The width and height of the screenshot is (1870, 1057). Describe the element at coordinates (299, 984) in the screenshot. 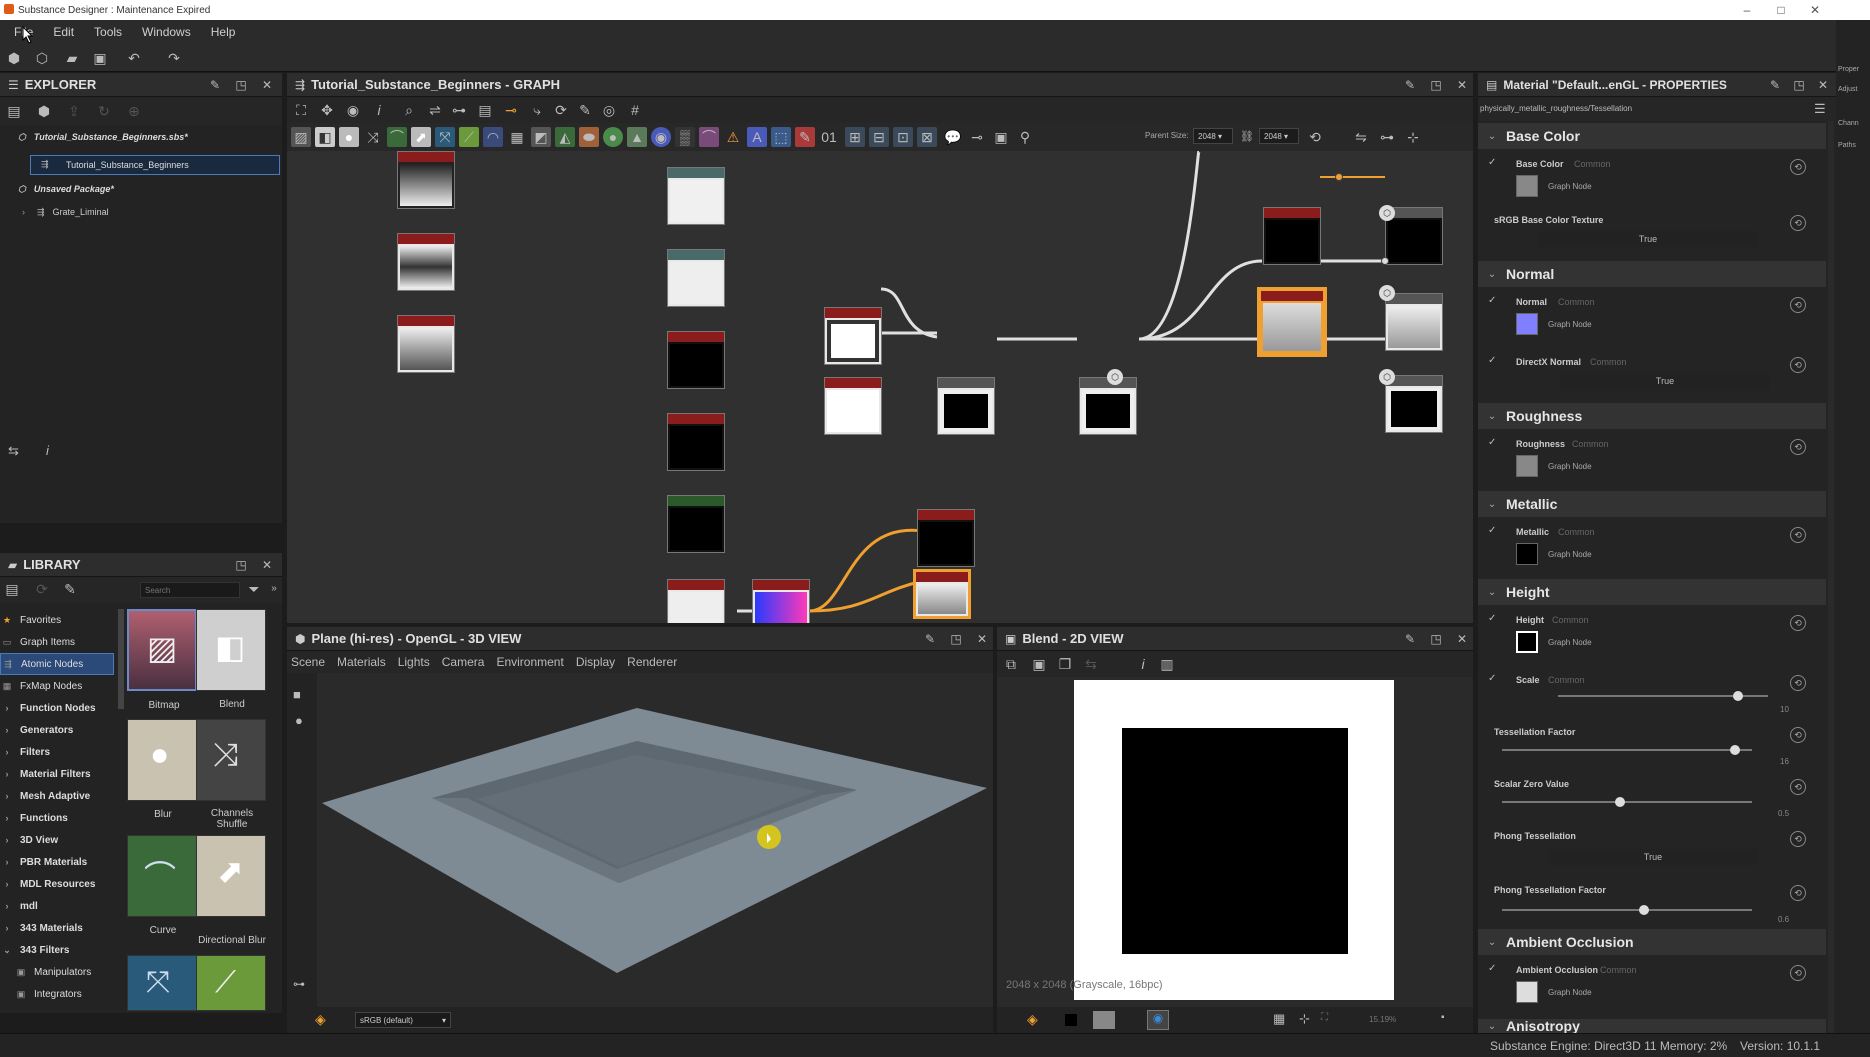

I see `hierarchy-icon: ⊶` at that location.